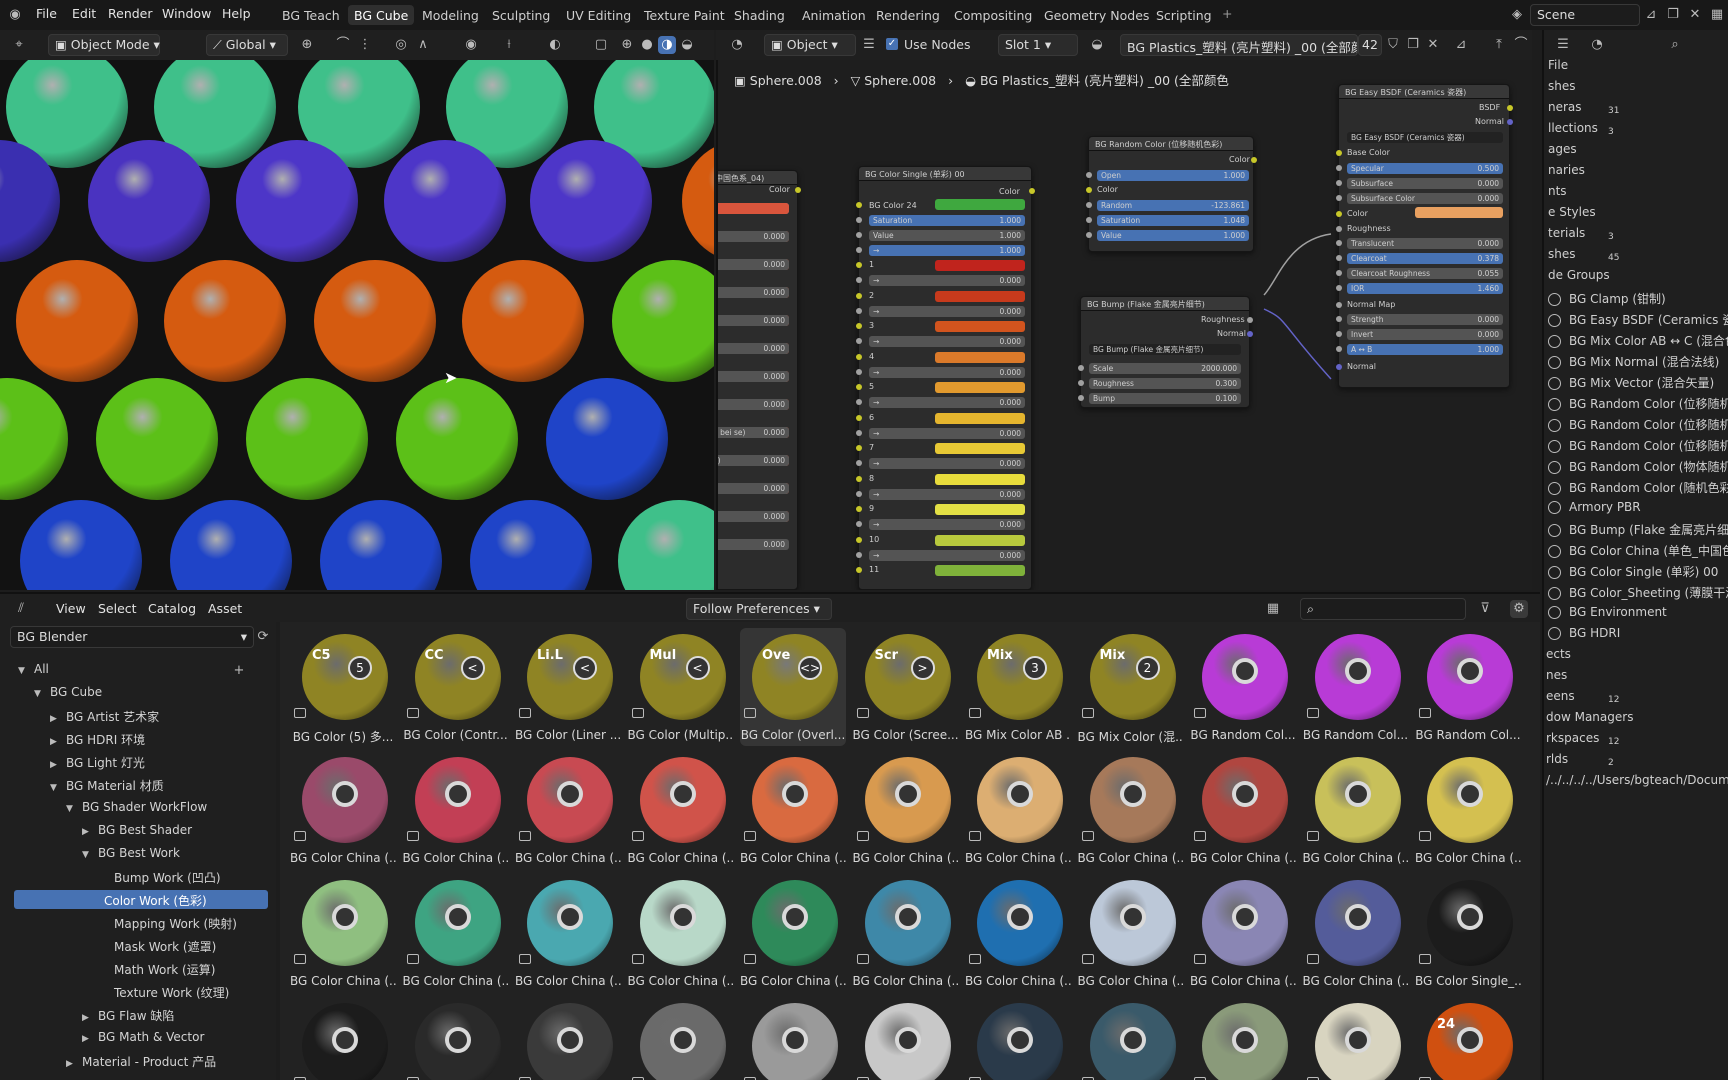  Describe the element at coordinates (993, 15) in the screenshot. I see `workspace-tab: Compositing` at that location.